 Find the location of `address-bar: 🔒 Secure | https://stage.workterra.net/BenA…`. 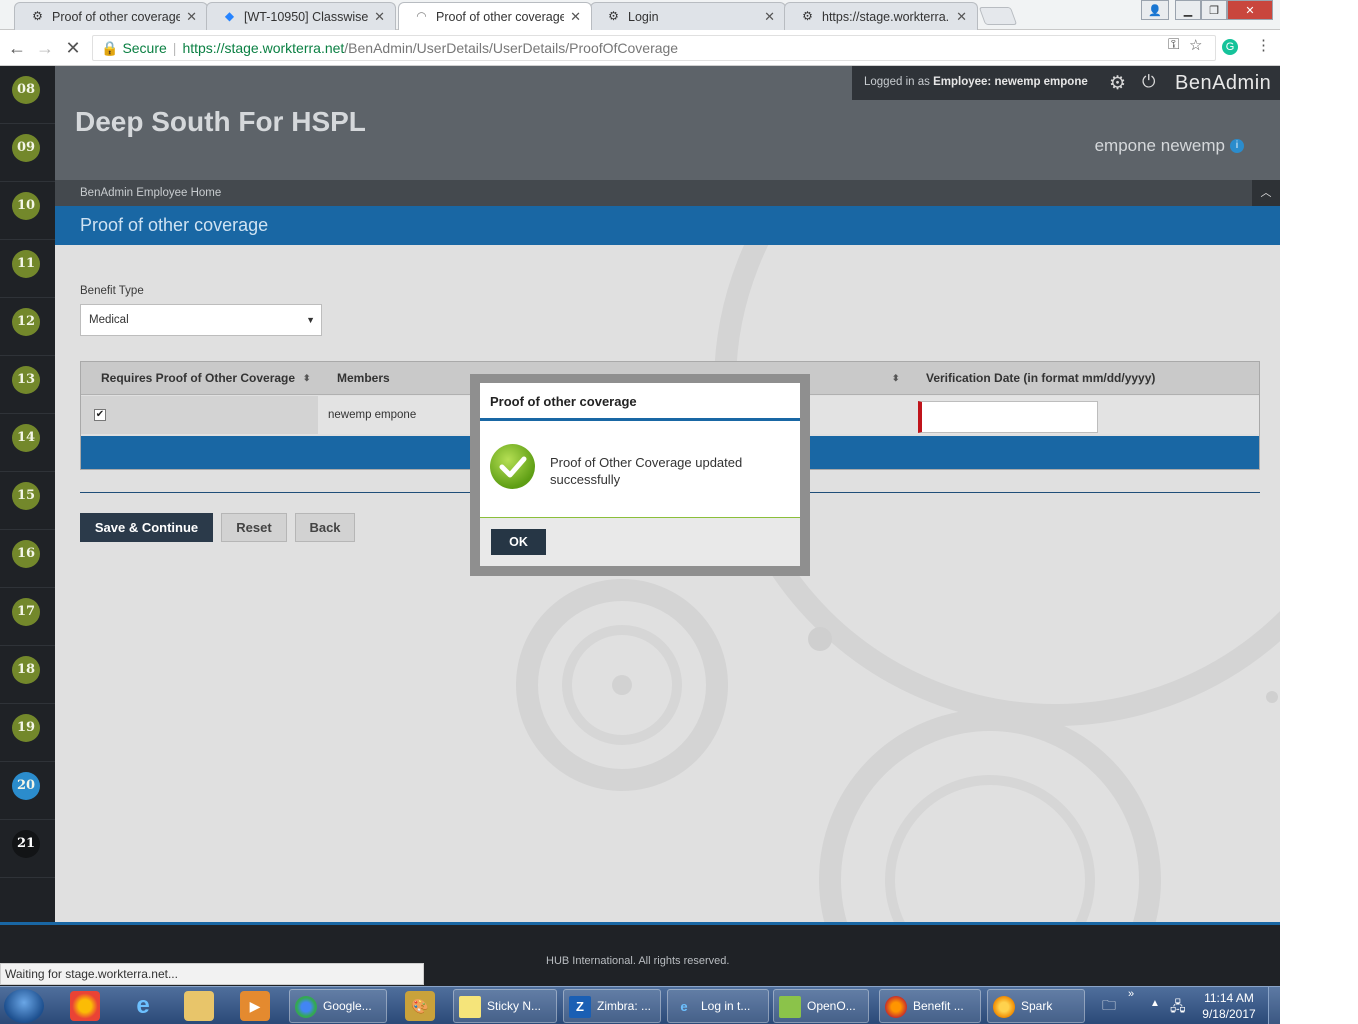

address-bar: 🔒 Secure | https://stage.workterra.net/BenA… is located at coordinates (654, 48).